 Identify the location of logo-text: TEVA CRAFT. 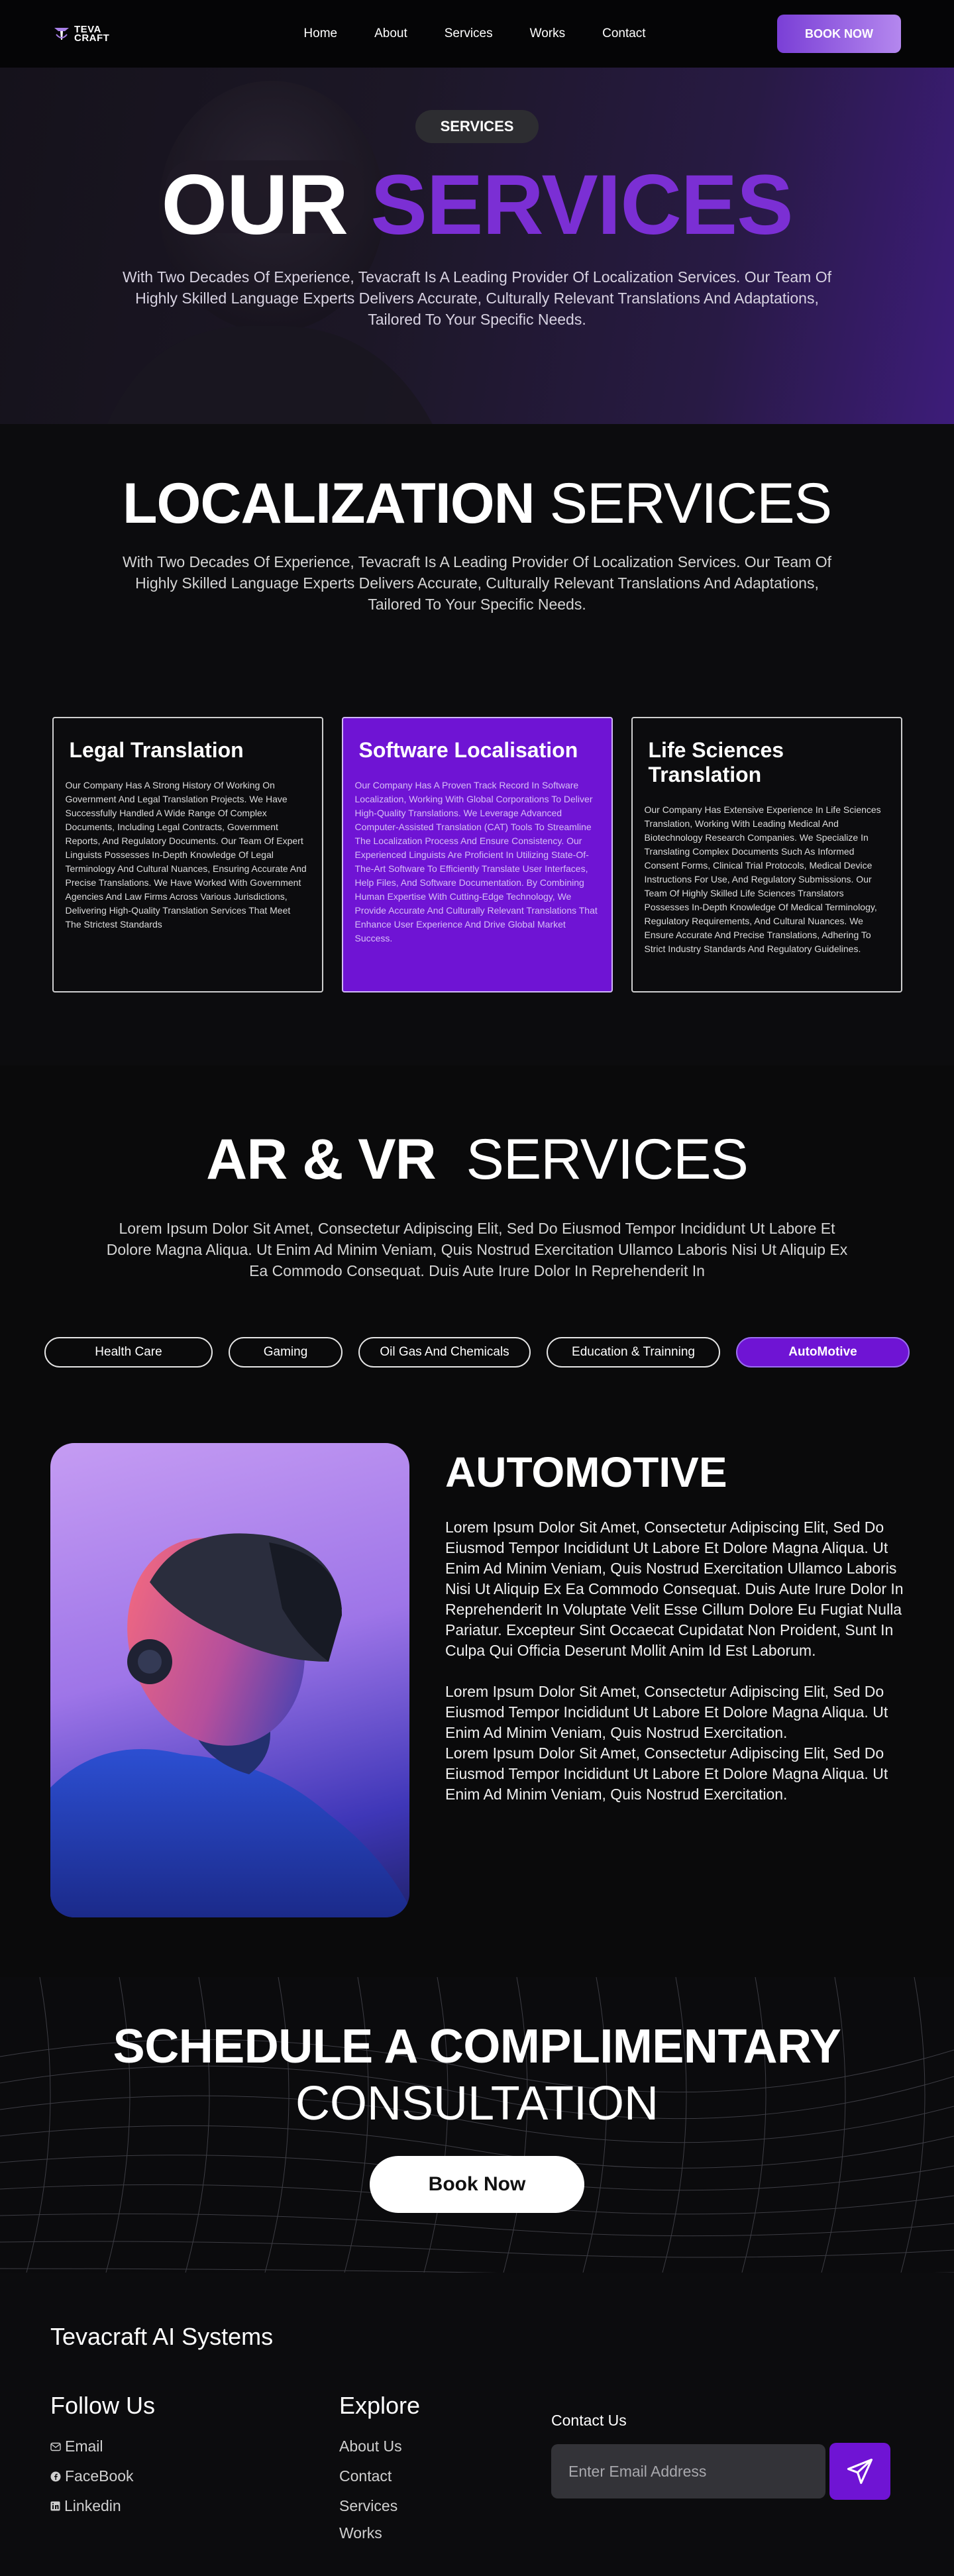
(92, 34).